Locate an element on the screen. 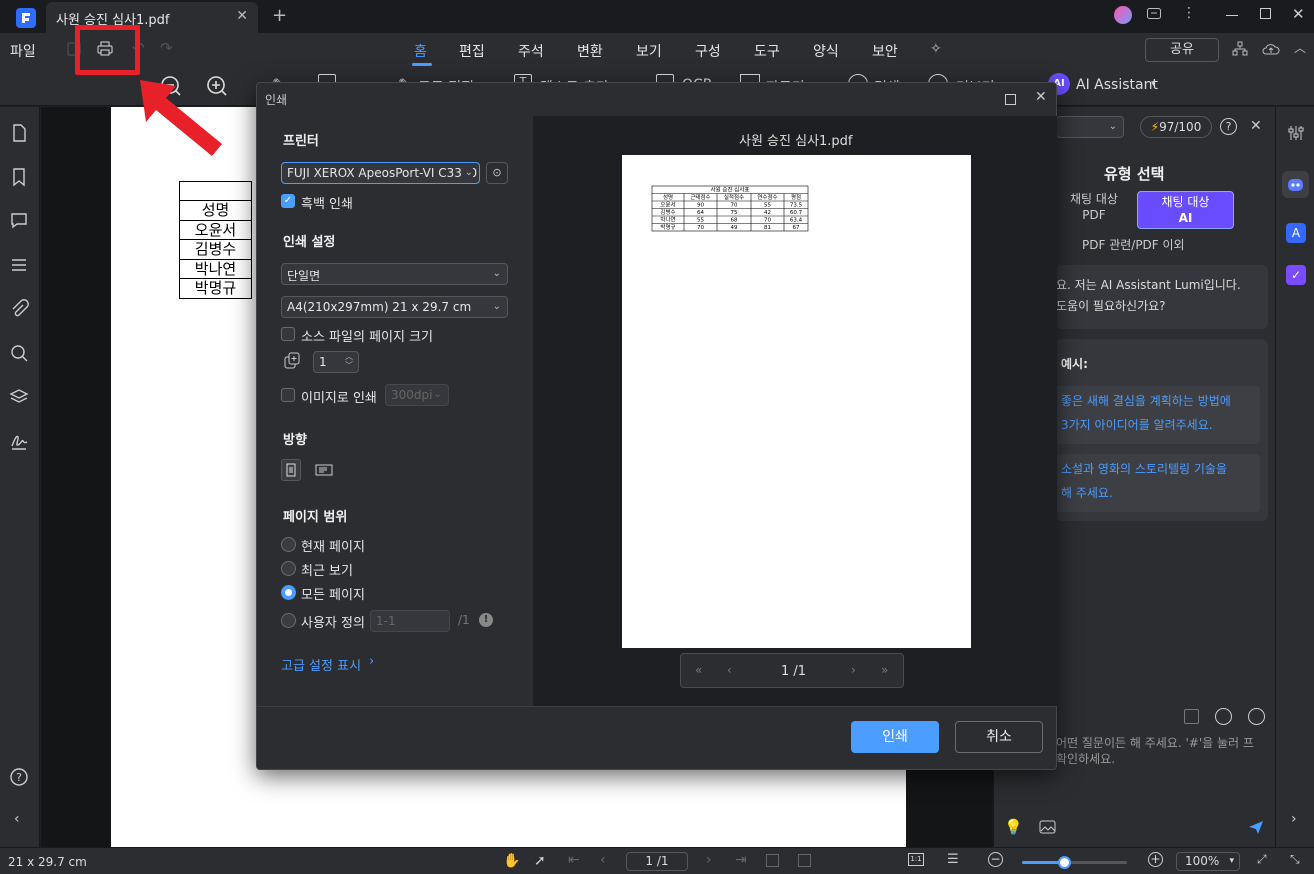 This screenshot has height=874, width=1314. chat-pdf-option: 채팅 대상 PDF is located at coordinates (1094, 210).